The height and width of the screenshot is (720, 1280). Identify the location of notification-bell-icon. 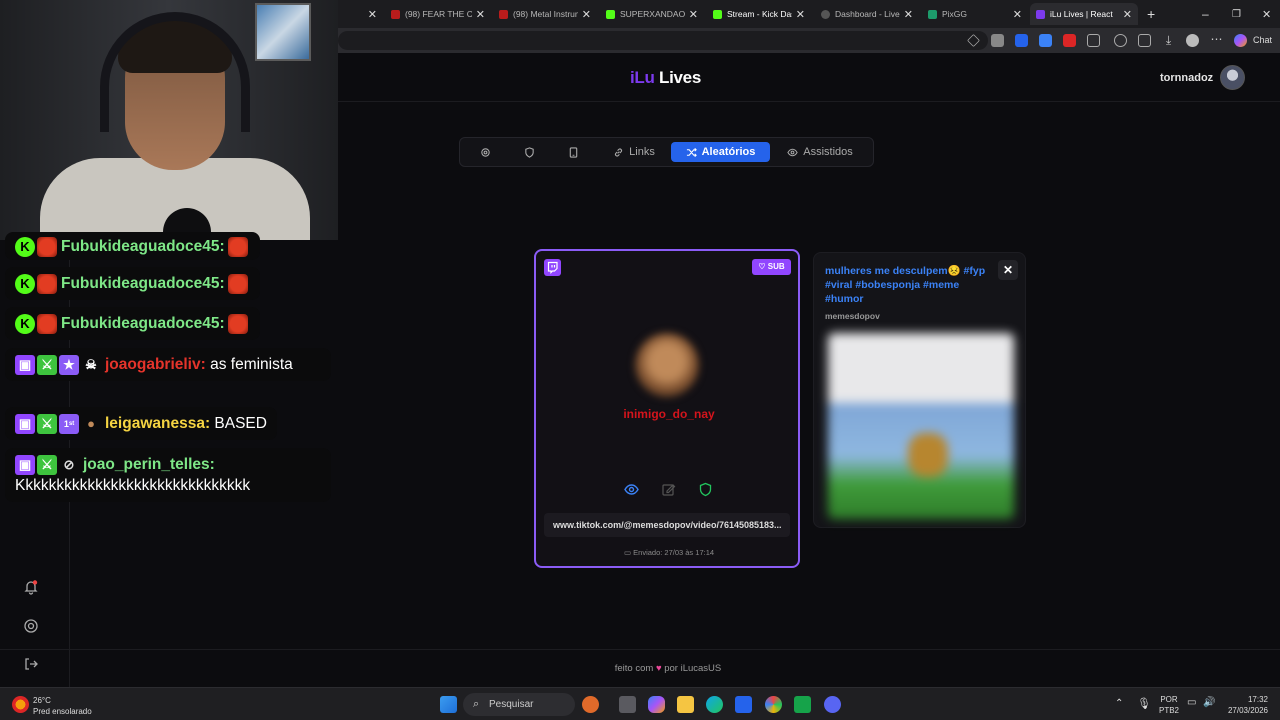
(31, 587).